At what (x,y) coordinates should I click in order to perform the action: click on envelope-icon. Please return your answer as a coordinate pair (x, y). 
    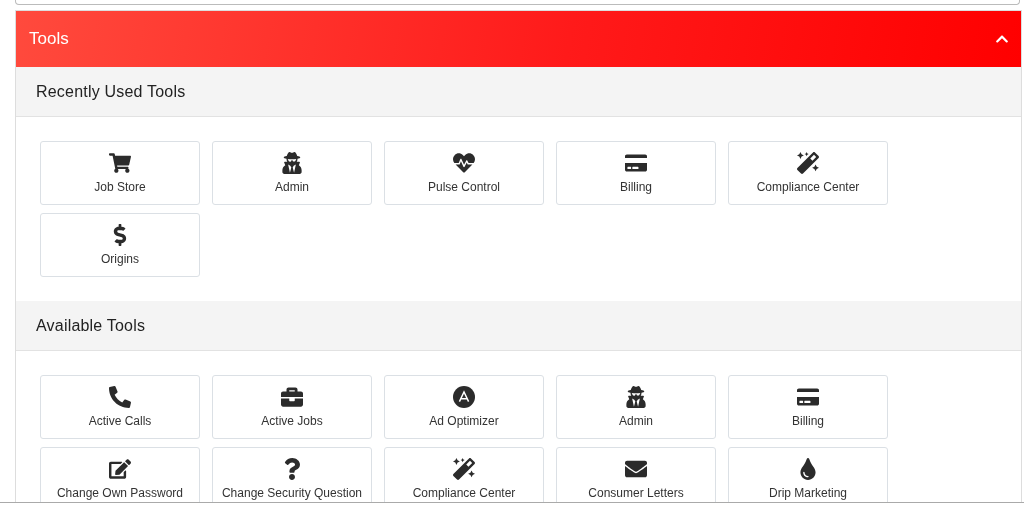
    Looking at the image, I should click on (636, 469).